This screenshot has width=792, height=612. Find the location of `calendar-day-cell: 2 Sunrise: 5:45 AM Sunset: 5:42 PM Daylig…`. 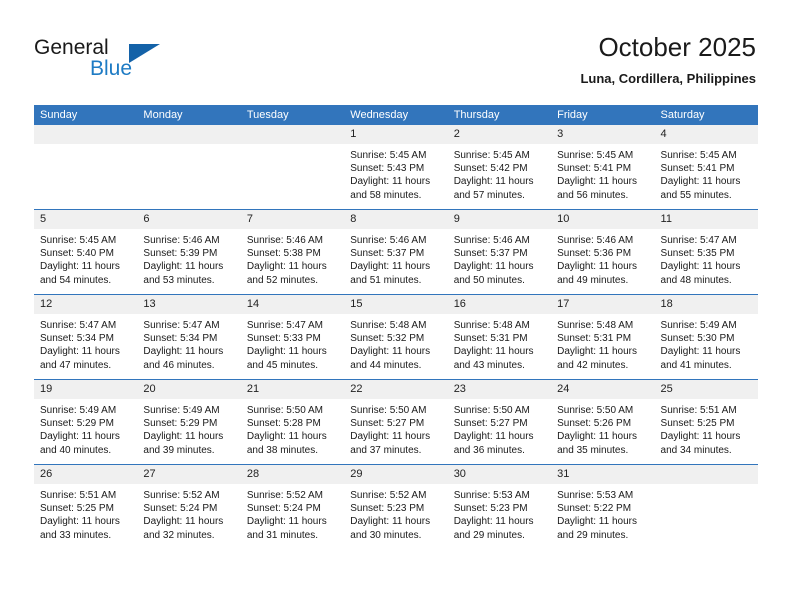

calendar-day-cell: 2 Sunrise: 5:45 AM Sunset: 5:42 PM Daylig… is located at coordinates (499, 167).